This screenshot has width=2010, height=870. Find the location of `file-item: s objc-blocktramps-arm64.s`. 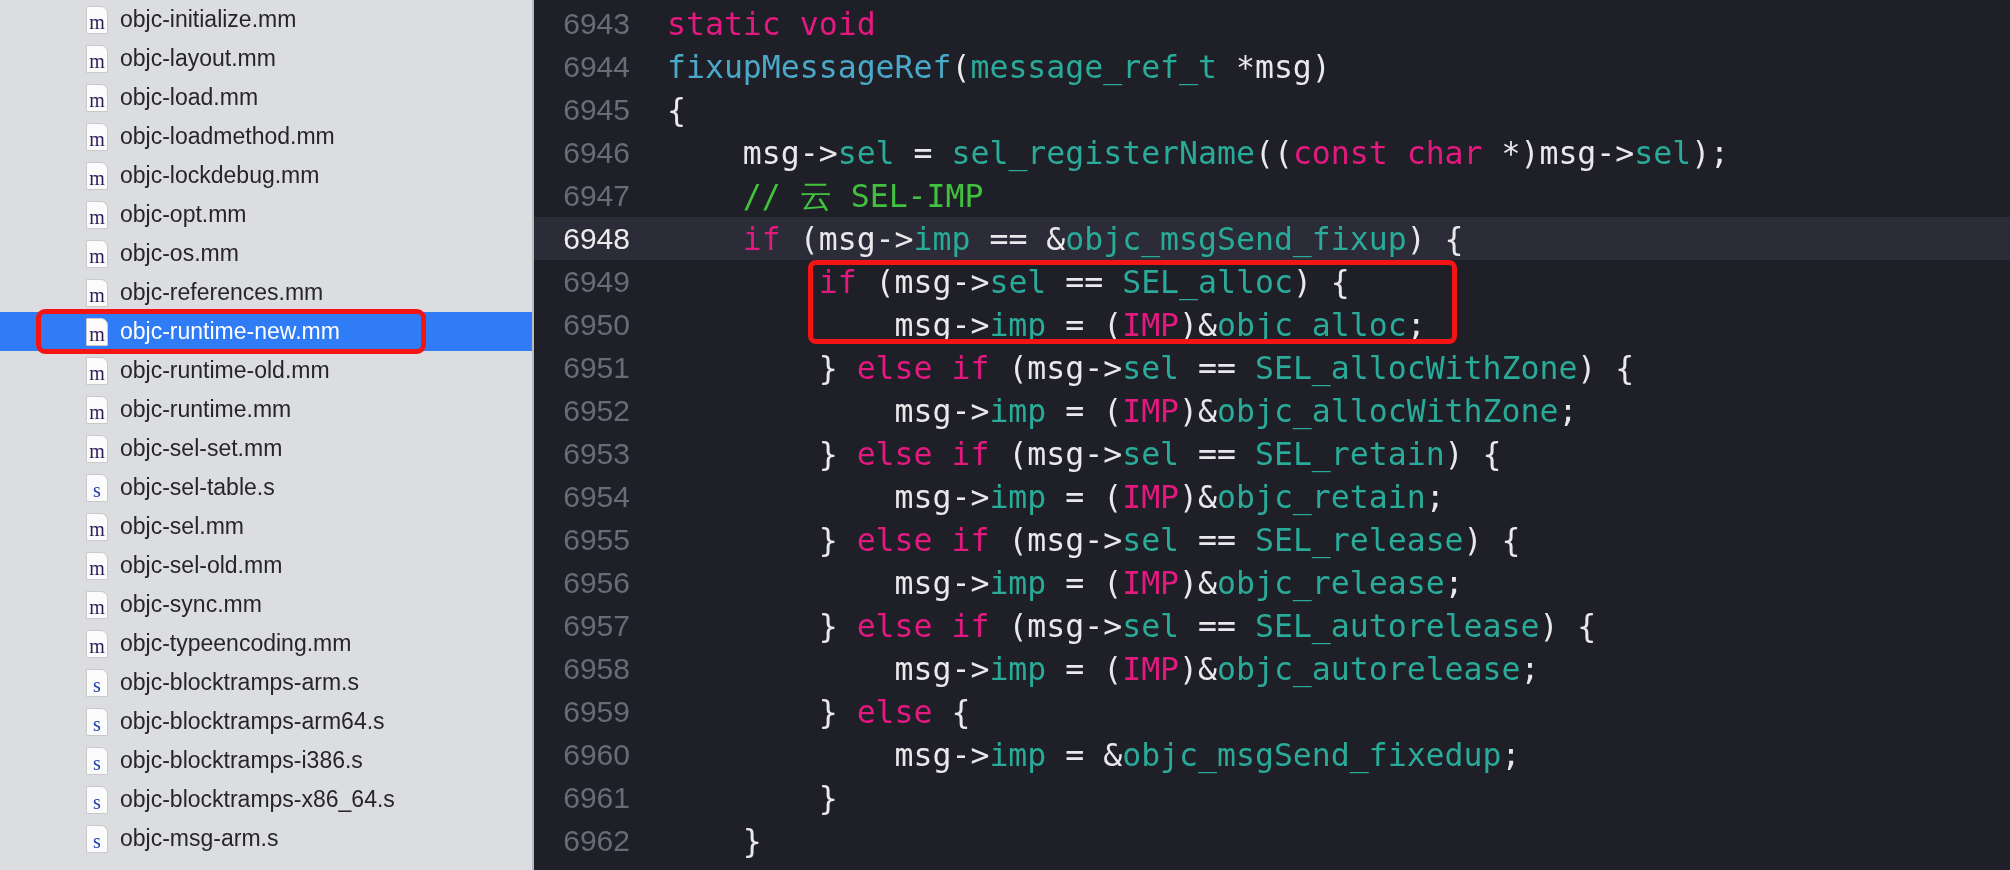

file-item: s objc-blocktramps-arm64.s is located at coordinates (266, 721).